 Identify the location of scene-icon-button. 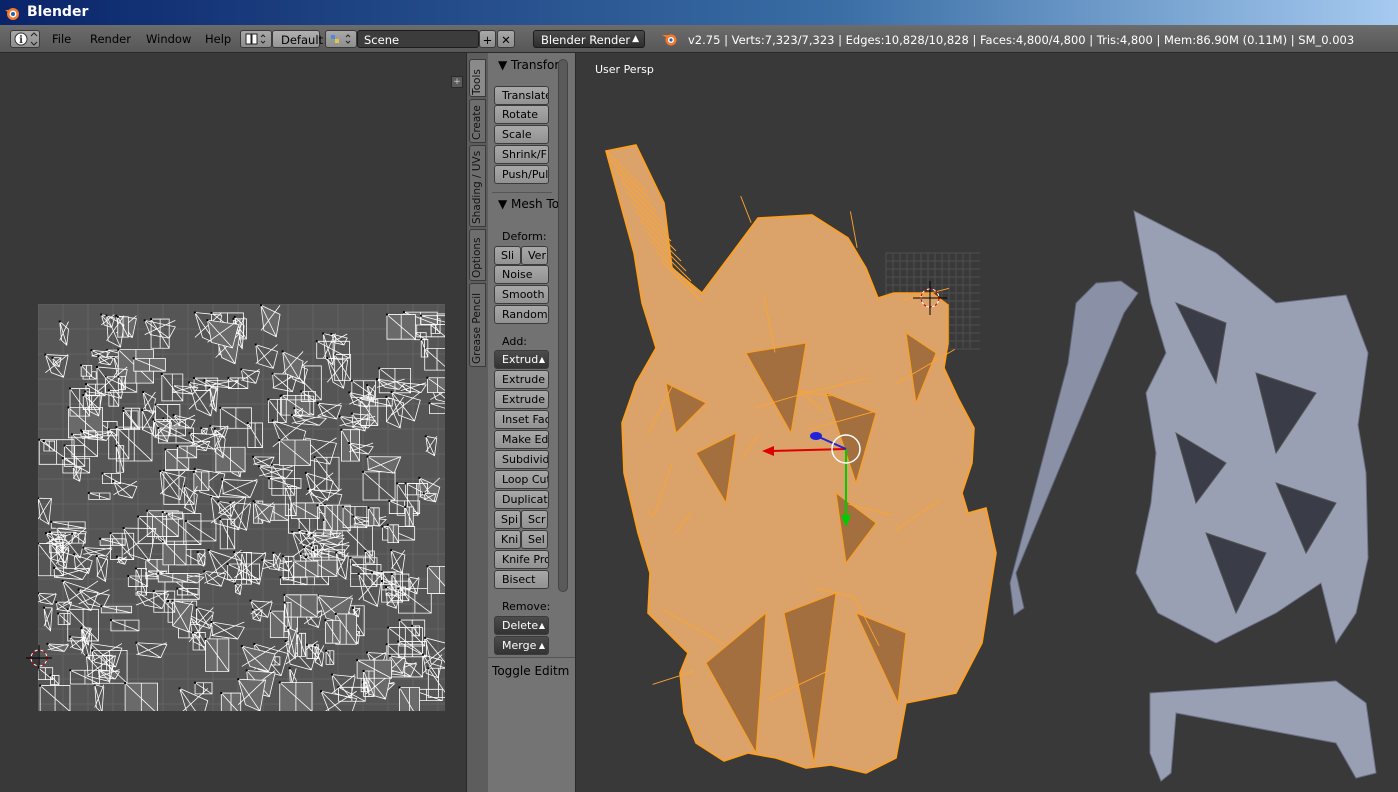
(341, 39).